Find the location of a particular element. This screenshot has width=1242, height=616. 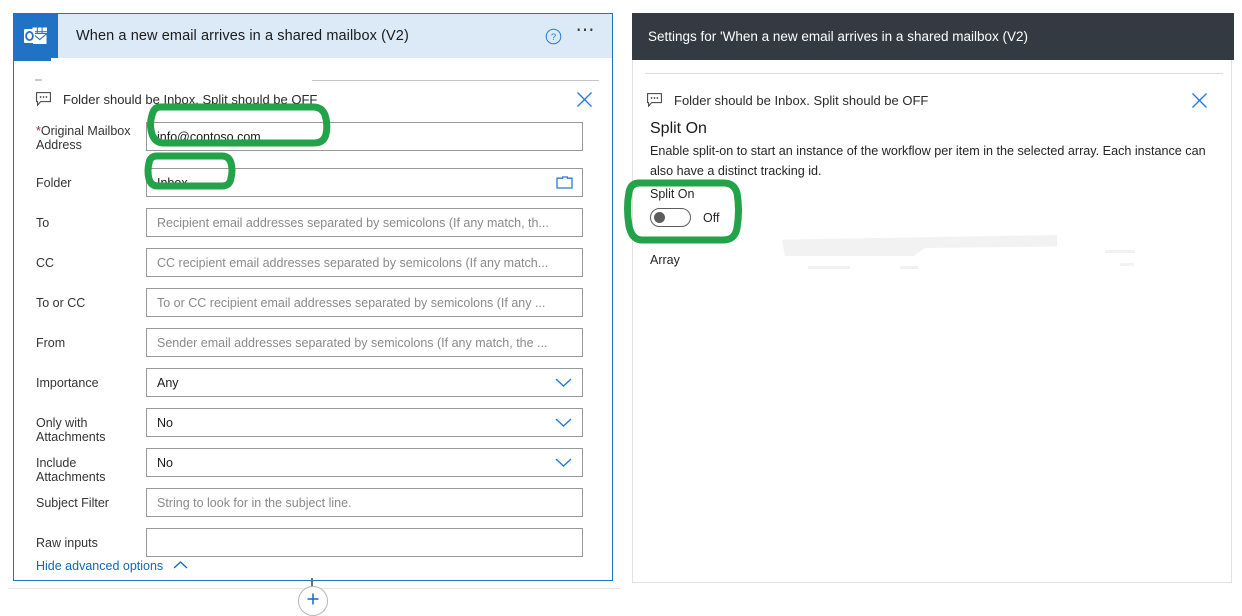

header-tab-indicator is located at coordinates (32, 59).